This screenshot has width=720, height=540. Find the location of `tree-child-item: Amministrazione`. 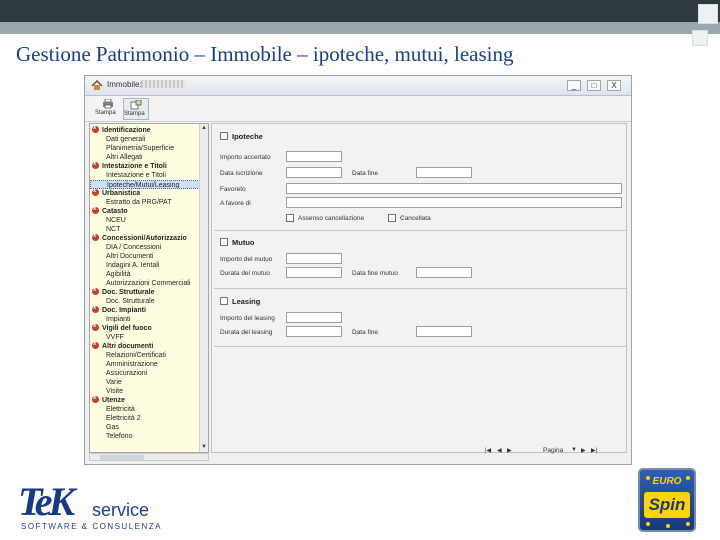

tree-child-item: Amministrazione is located at coordinates (145, 364).